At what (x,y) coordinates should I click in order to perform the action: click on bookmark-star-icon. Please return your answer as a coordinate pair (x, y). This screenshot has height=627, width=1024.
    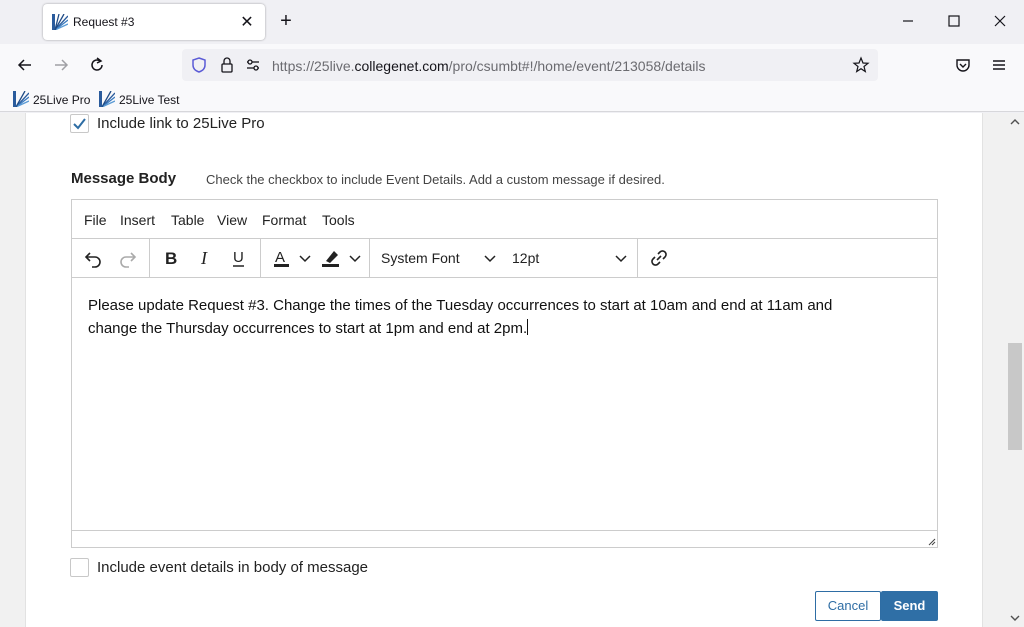
    Looking at the image, I should click on (861, 65).